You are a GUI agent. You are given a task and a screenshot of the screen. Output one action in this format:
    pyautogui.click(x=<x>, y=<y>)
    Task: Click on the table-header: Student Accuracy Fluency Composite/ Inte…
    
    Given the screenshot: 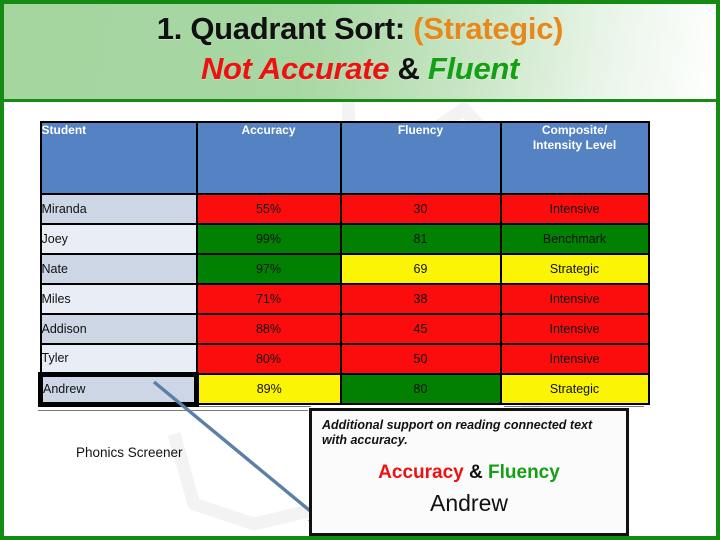 What is the action you would take?
    pyautogui.click(x=344, y=158)
    